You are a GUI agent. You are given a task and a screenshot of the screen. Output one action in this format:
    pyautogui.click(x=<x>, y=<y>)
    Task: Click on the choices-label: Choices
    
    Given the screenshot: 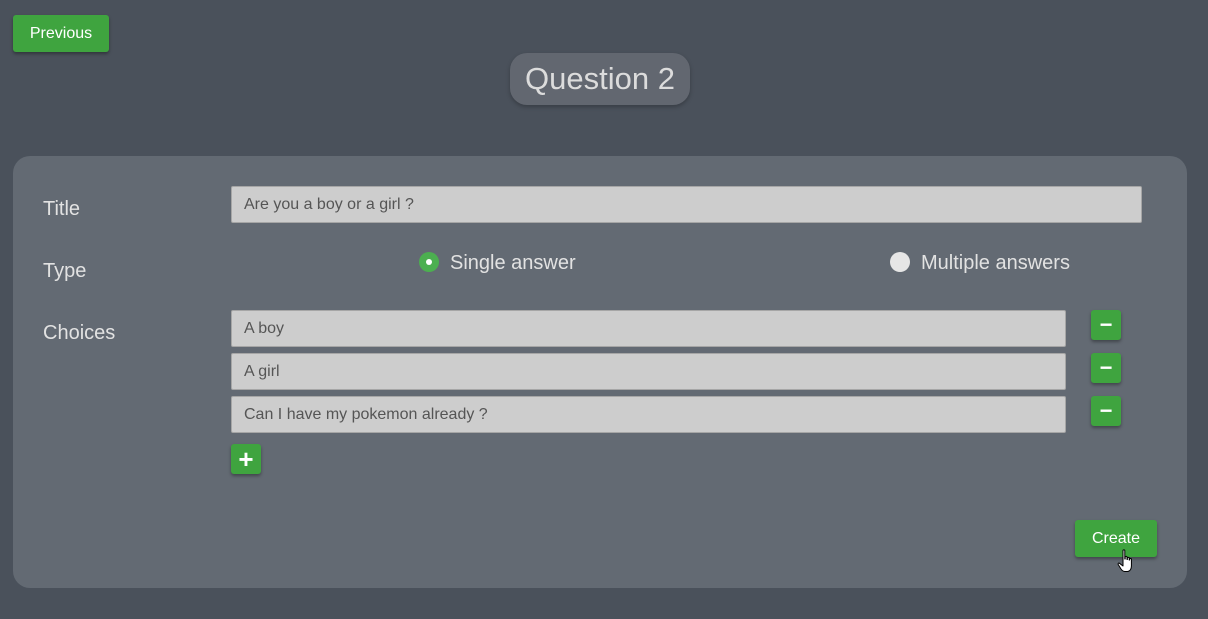 What is the action you would take?
    pyautogui.click(x=79, y=333)
    